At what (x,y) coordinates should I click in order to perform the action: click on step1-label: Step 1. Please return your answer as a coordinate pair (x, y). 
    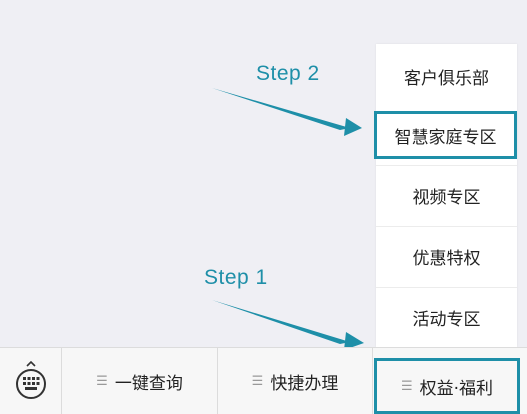
    Looking at the image, I should click on (236, 277).